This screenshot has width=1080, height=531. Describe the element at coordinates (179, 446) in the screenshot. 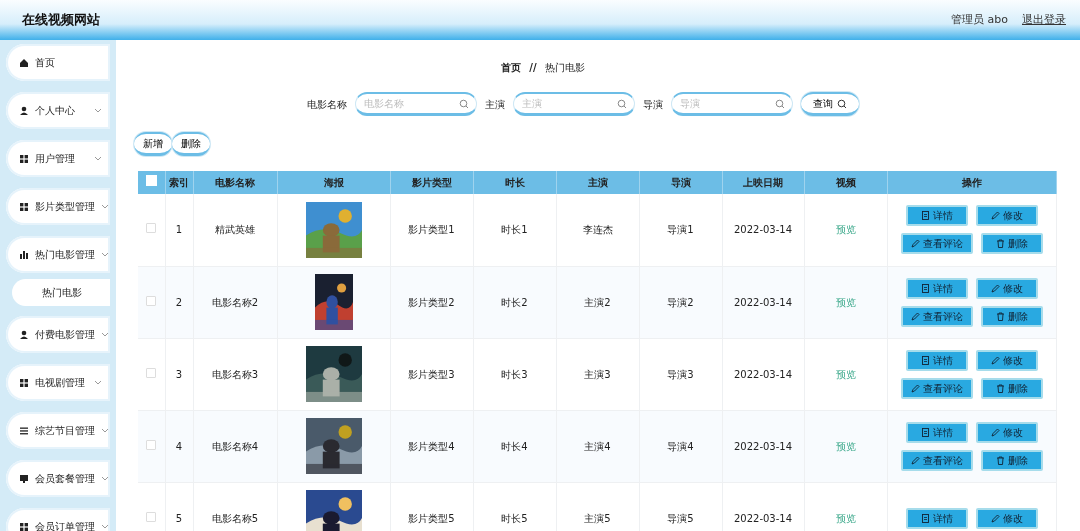

I see `table-cell: 4` at that location.